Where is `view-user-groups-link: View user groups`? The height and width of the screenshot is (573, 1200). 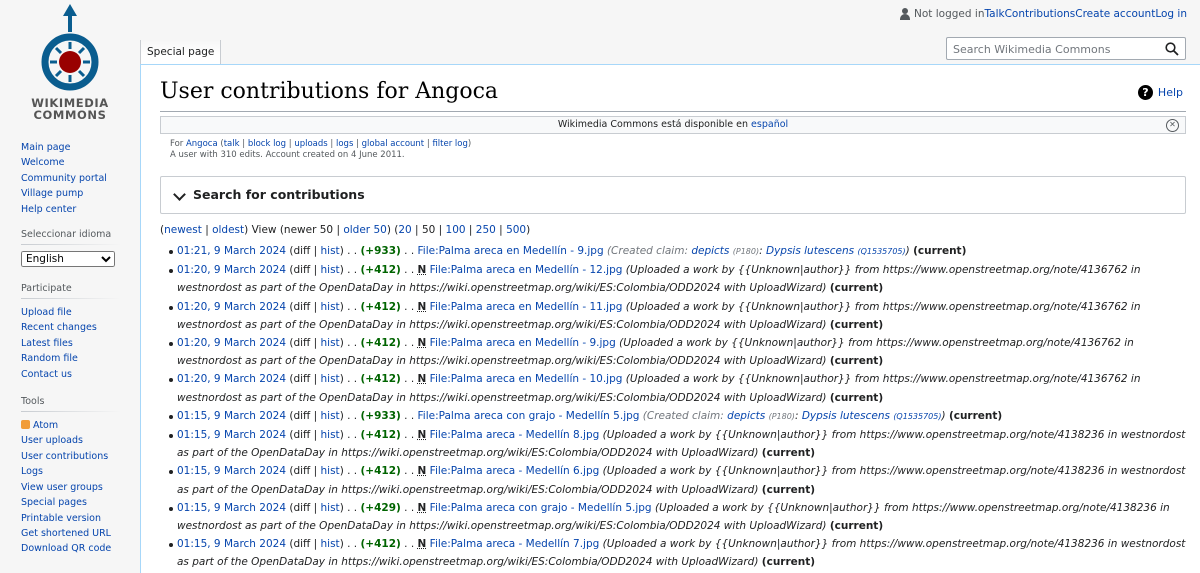 view-user-groups-link: View user groups is located at coordinates (62, 487).